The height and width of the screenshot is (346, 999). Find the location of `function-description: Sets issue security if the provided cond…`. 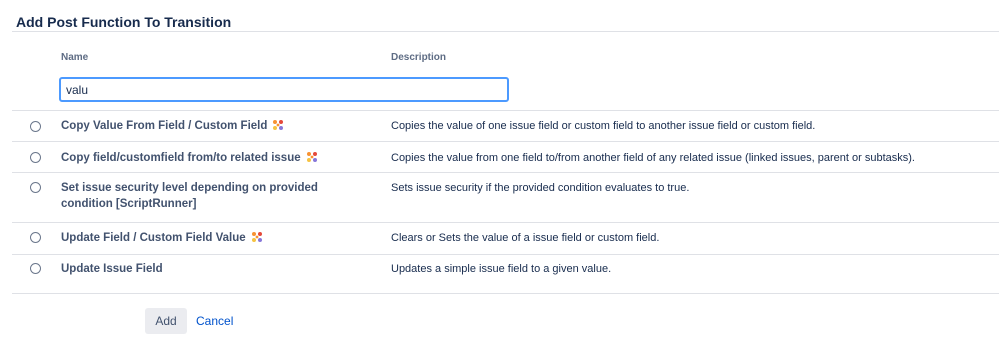

function-description: Sets issue security if the provided cond… is located at coordinates (540, 188).